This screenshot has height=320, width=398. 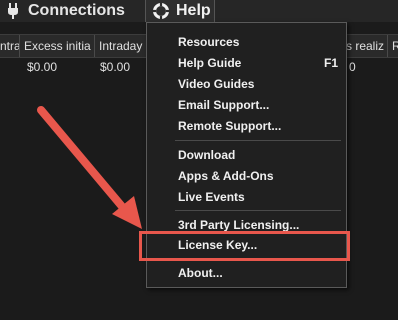 I want to click on menu-item-video-guides: Video Guides, so click(x=216, y=84).